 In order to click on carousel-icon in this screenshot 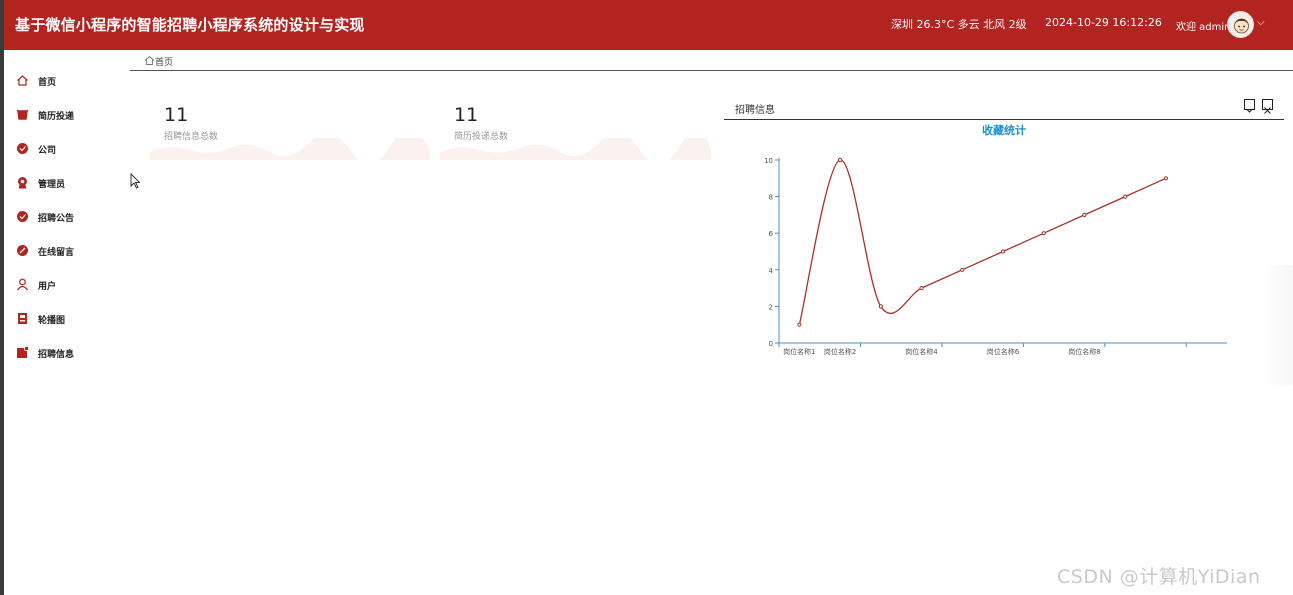, I will do `click(22, 318)`.